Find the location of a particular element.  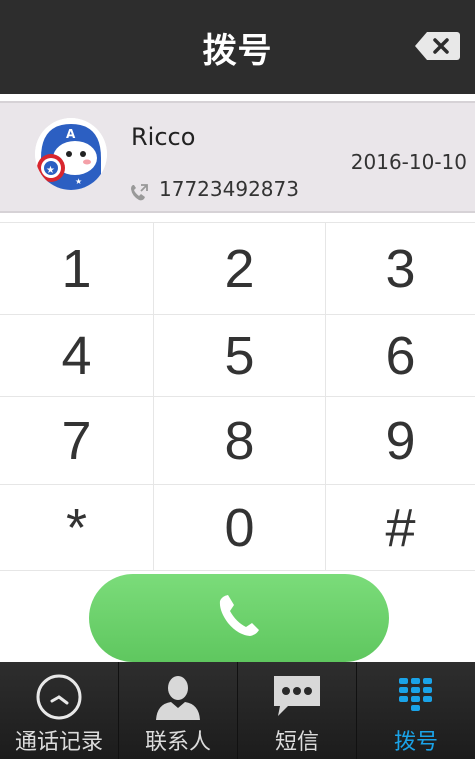

key-0: 0 is located at coordinates (240, 527).